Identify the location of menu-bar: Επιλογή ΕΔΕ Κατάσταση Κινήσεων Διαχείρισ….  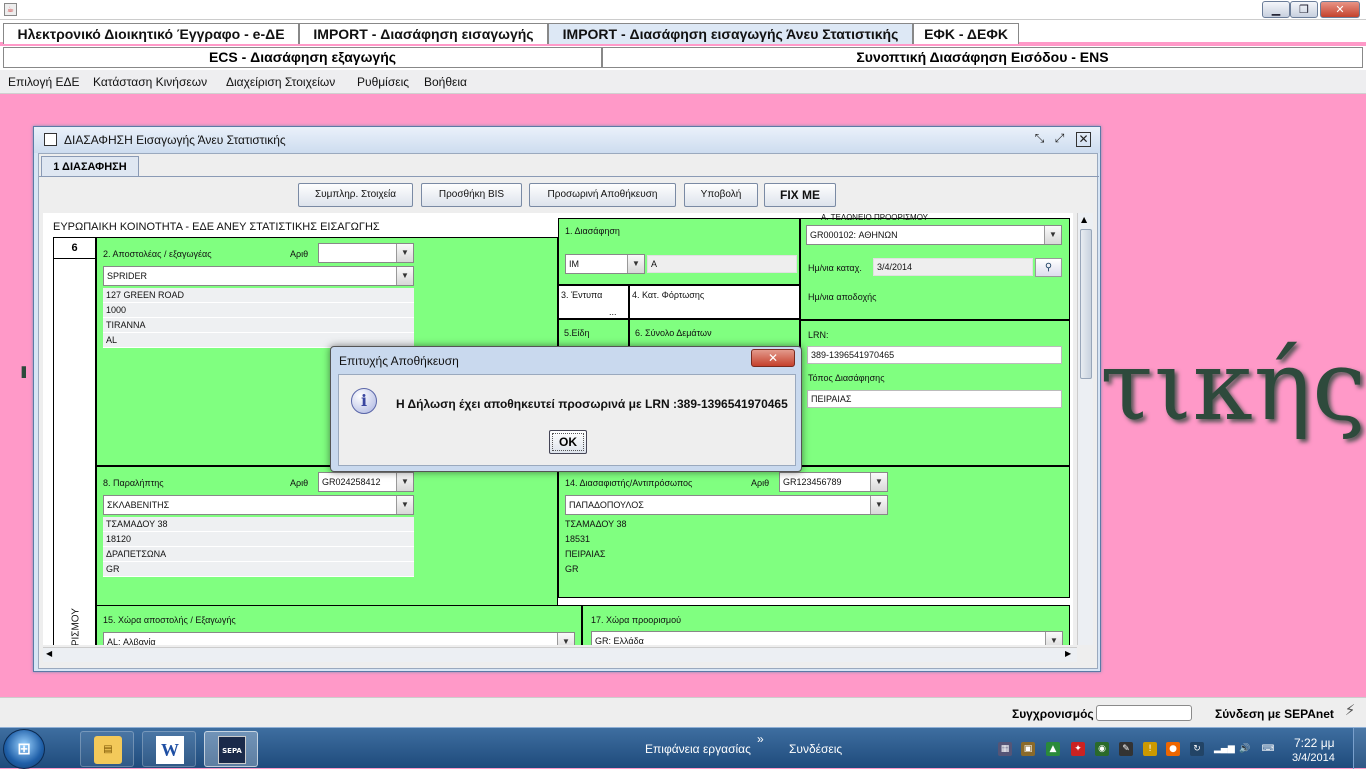
(683, 82).